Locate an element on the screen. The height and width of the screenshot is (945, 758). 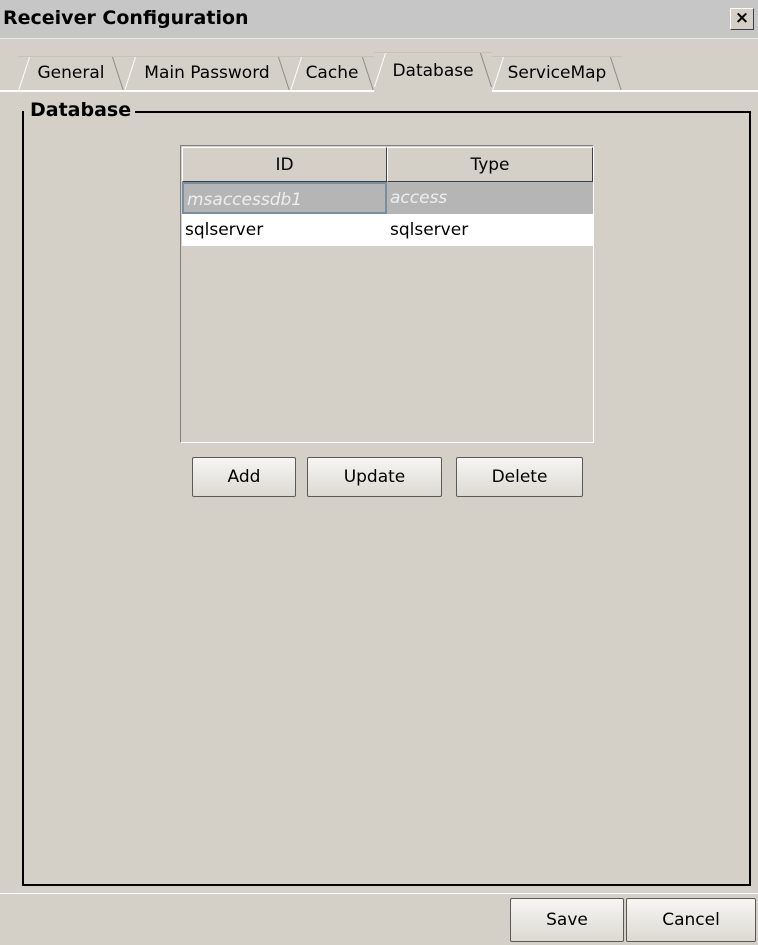
column-header-id: ID is located at coordinates (284, 164).